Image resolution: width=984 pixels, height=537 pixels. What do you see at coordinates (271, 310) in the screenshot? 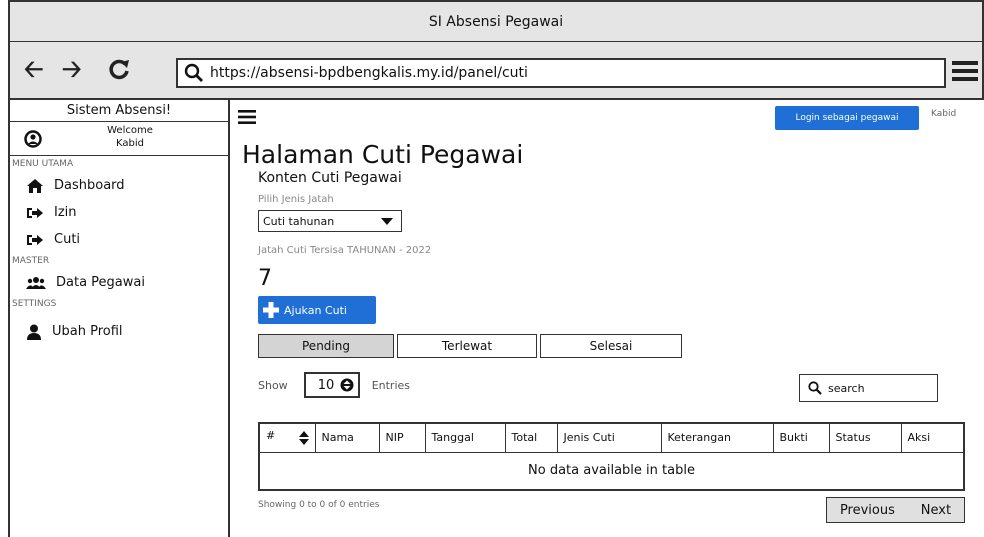
I see `plus-icon` at bounding box center [271, 310].